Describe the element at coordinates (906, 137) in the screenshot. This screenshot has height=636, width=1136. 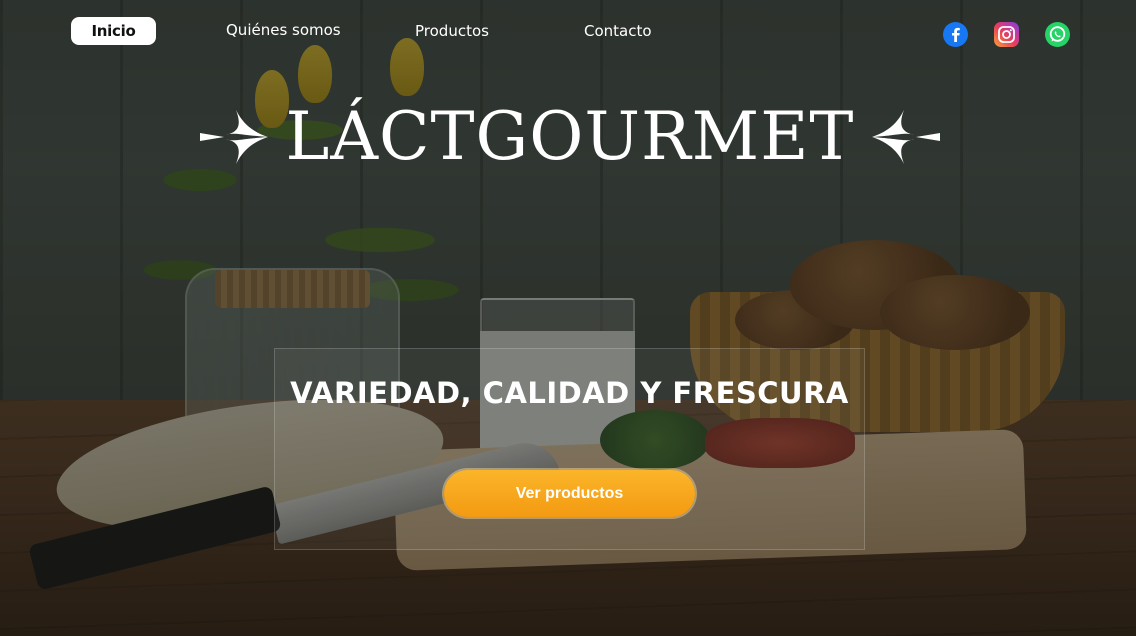
I see `right-flourish-icon` at that location.